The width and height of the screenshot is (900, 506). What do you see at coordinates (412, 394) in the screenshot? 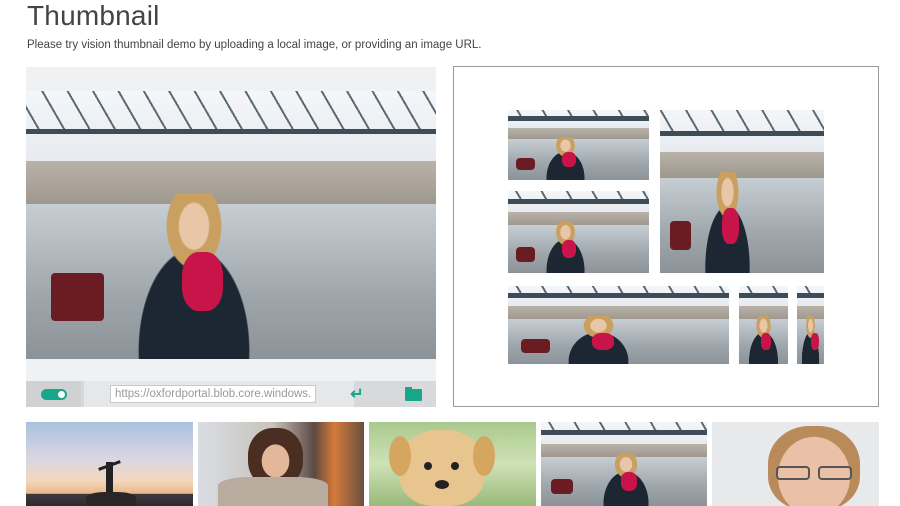
I see `upload-local-image-button` at bounding box center [412, 394].